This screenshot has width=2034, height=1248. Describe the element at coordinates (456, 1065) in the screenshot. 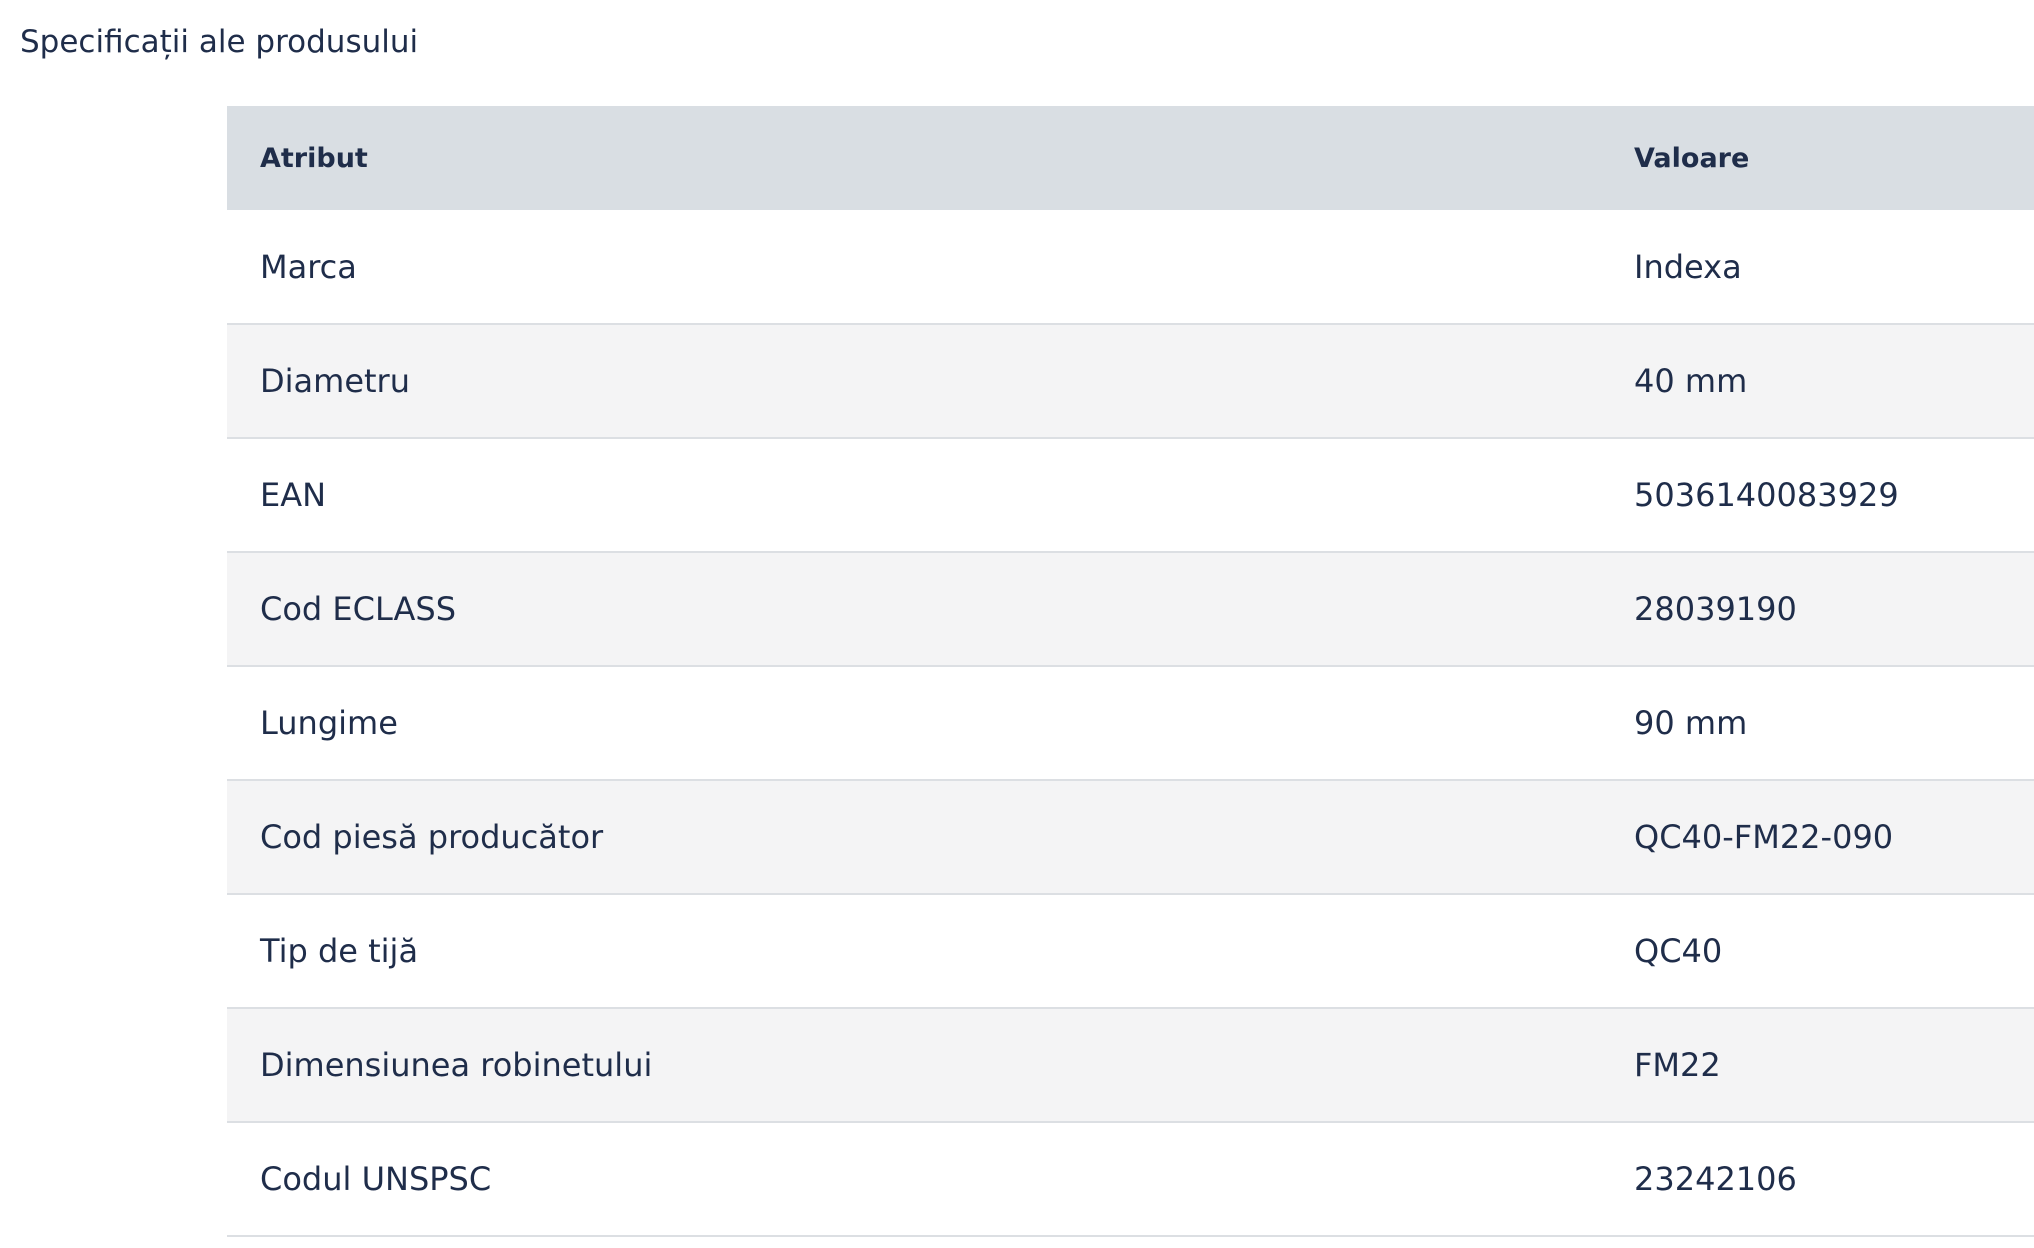

I see `attribute-cell: Dimensiunea robinetului` at that location.